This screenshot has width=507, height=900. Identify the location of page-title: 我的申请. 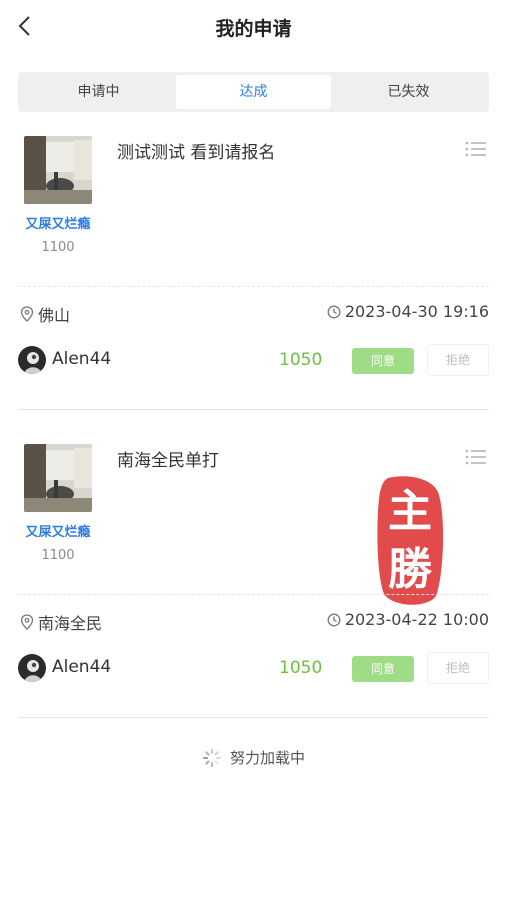
(253, 29).